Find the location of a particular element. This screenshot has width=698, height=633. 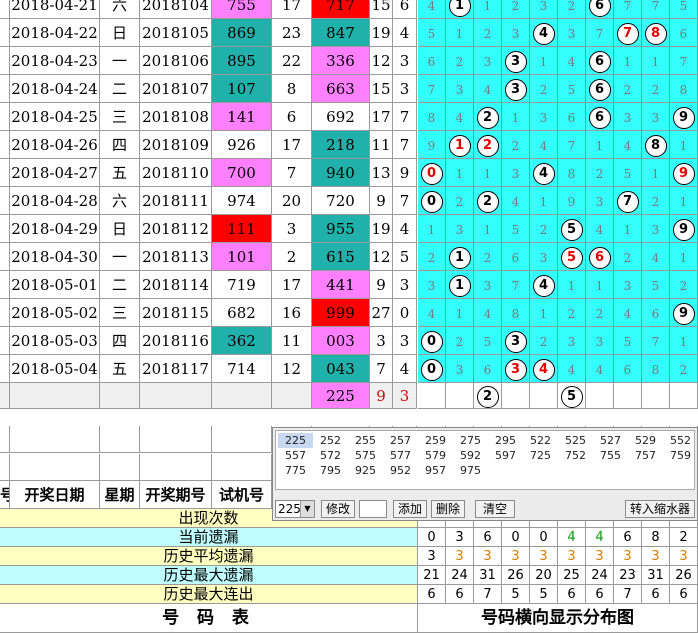

distribution-cell: 8 is located at coordinates (656, 33).